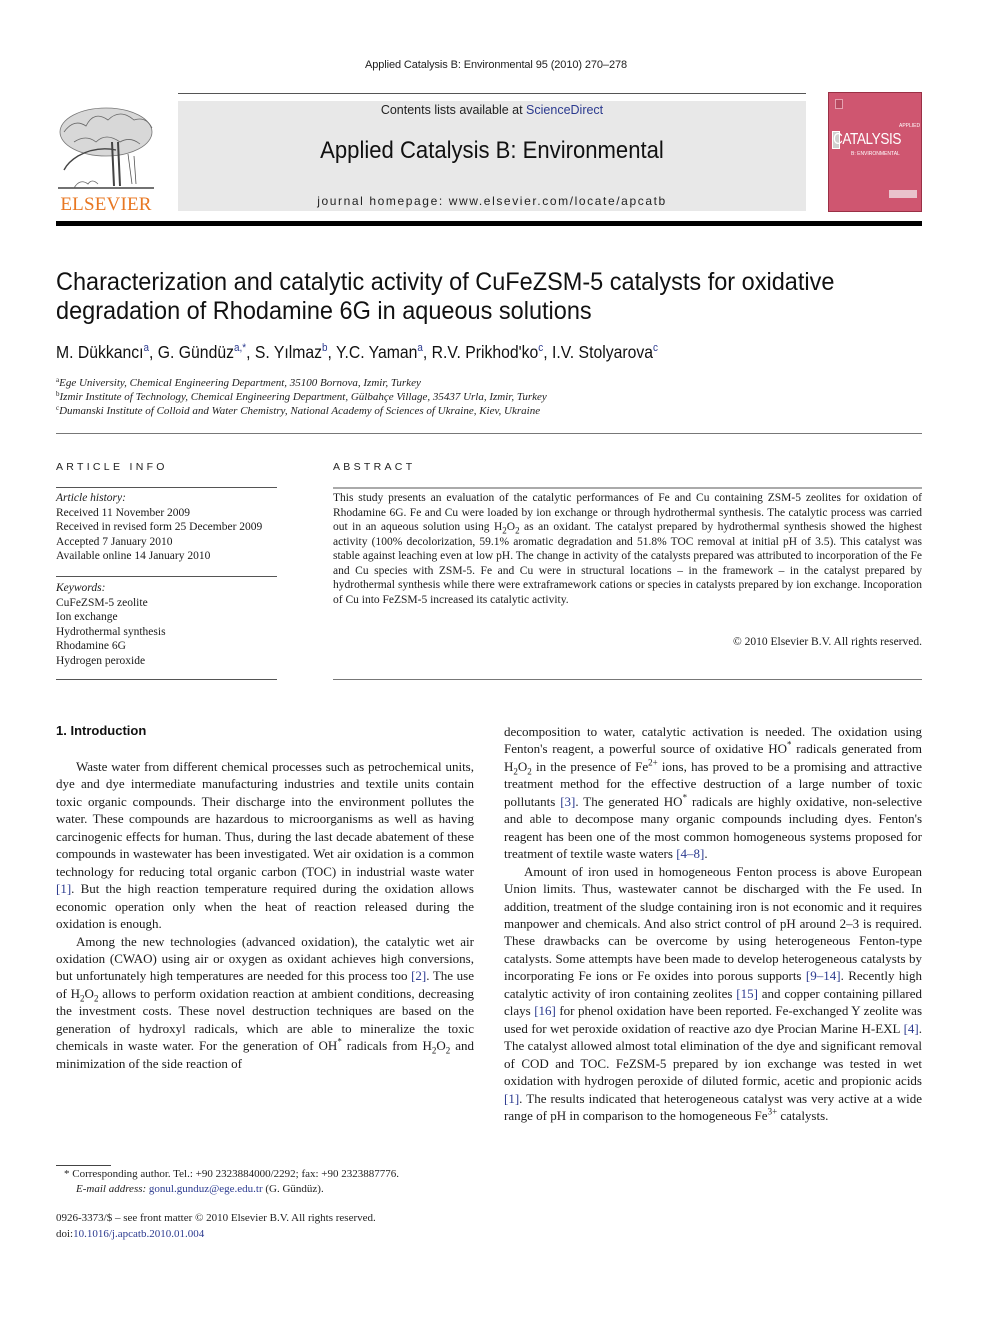 The height and width of the screenshot is (1323, 992). Describe the element at coordinates (106, 205) in the screenshot. I see `elsevier-wordmark: ELSEVIER` at that location.